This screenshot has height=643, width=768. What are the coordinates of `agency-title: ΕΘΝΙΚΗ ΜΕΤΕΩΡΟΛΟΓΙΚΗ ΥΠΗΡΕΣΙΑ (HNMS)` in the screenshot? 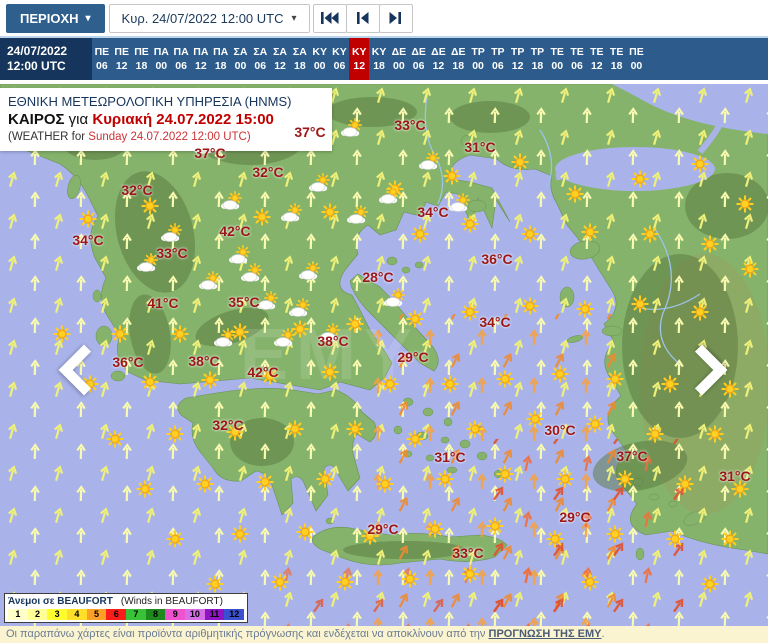 It's located at (150, 101).